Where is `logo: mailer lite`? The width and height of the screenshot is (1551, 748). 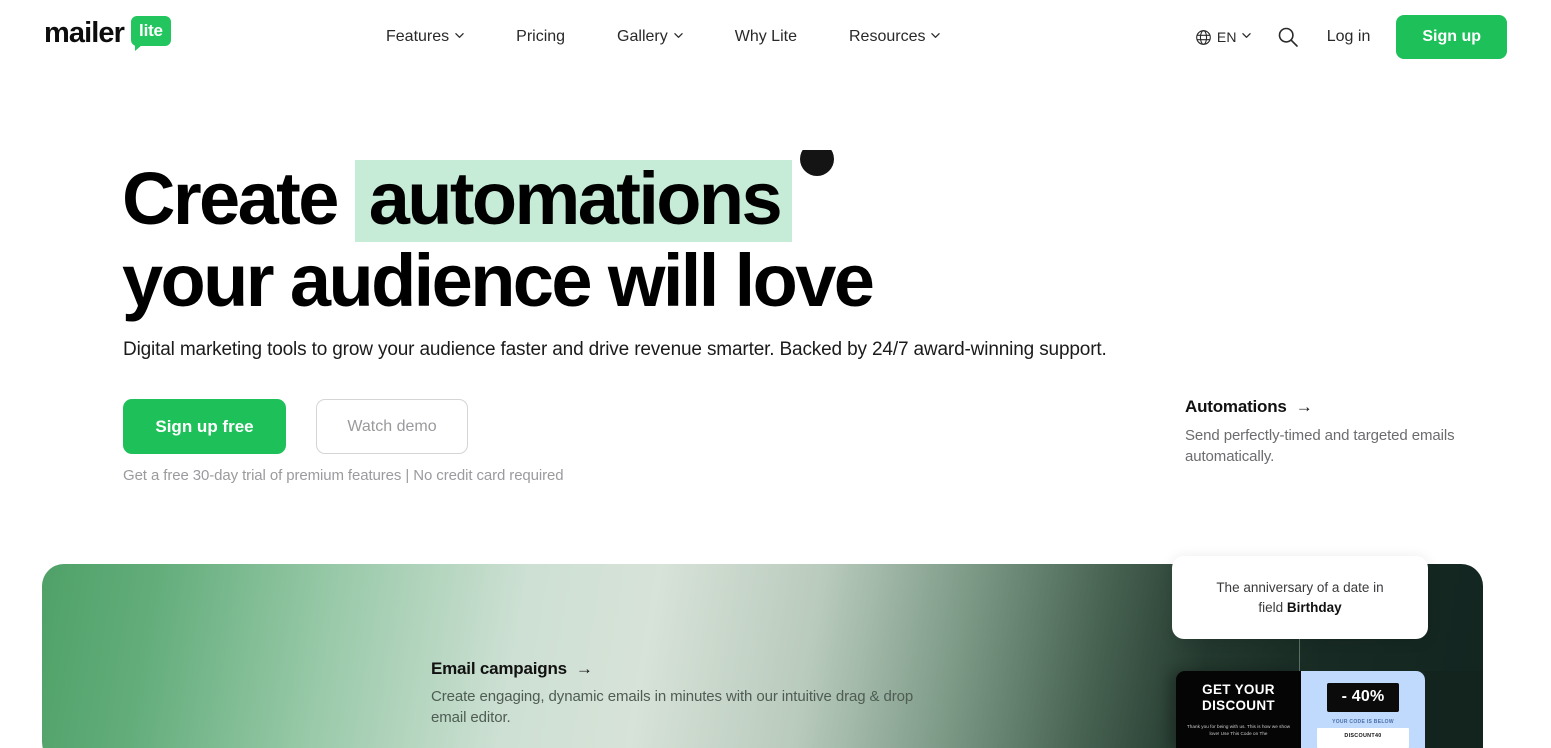
logo: mailer lite is located at coordinates (107, 33).